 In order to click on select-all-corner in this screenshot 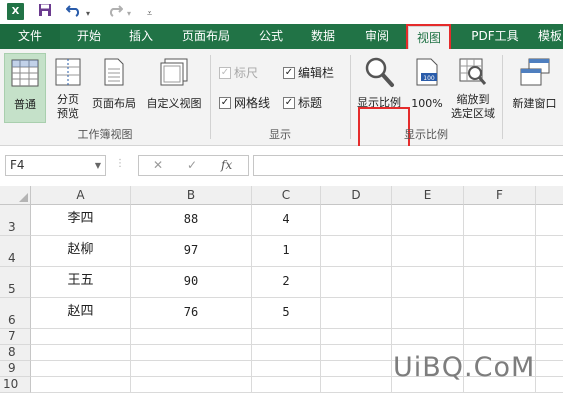, I will do `click(15, 195)`.